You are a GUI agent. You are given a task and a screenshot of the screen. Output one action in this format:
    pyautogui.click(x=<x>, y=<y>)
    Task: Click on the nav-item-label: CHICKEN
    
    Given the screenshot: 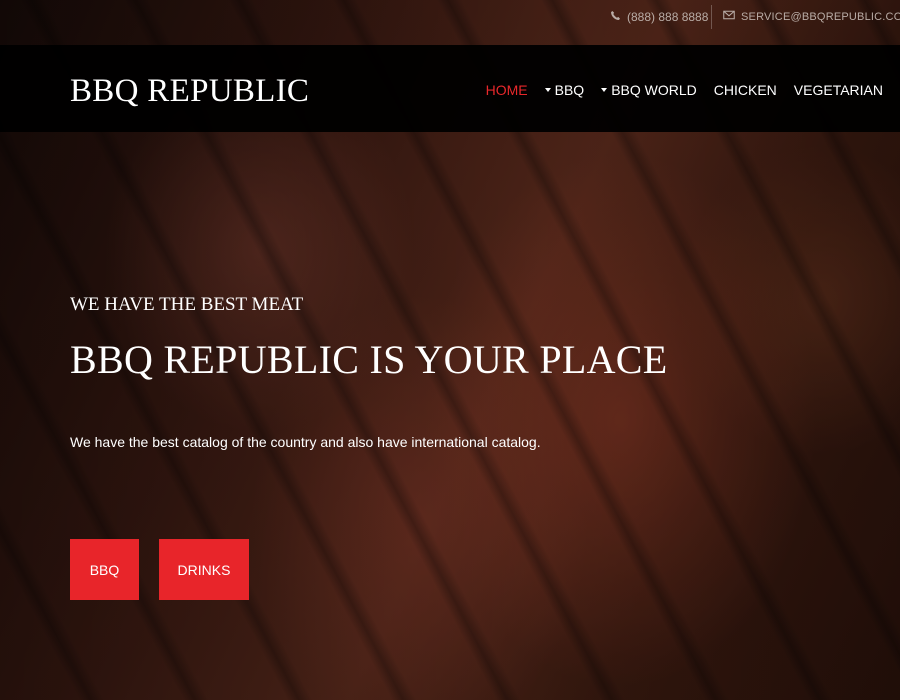 What is the action you would take?
    pyautogui.click(x=745, y=90)
    